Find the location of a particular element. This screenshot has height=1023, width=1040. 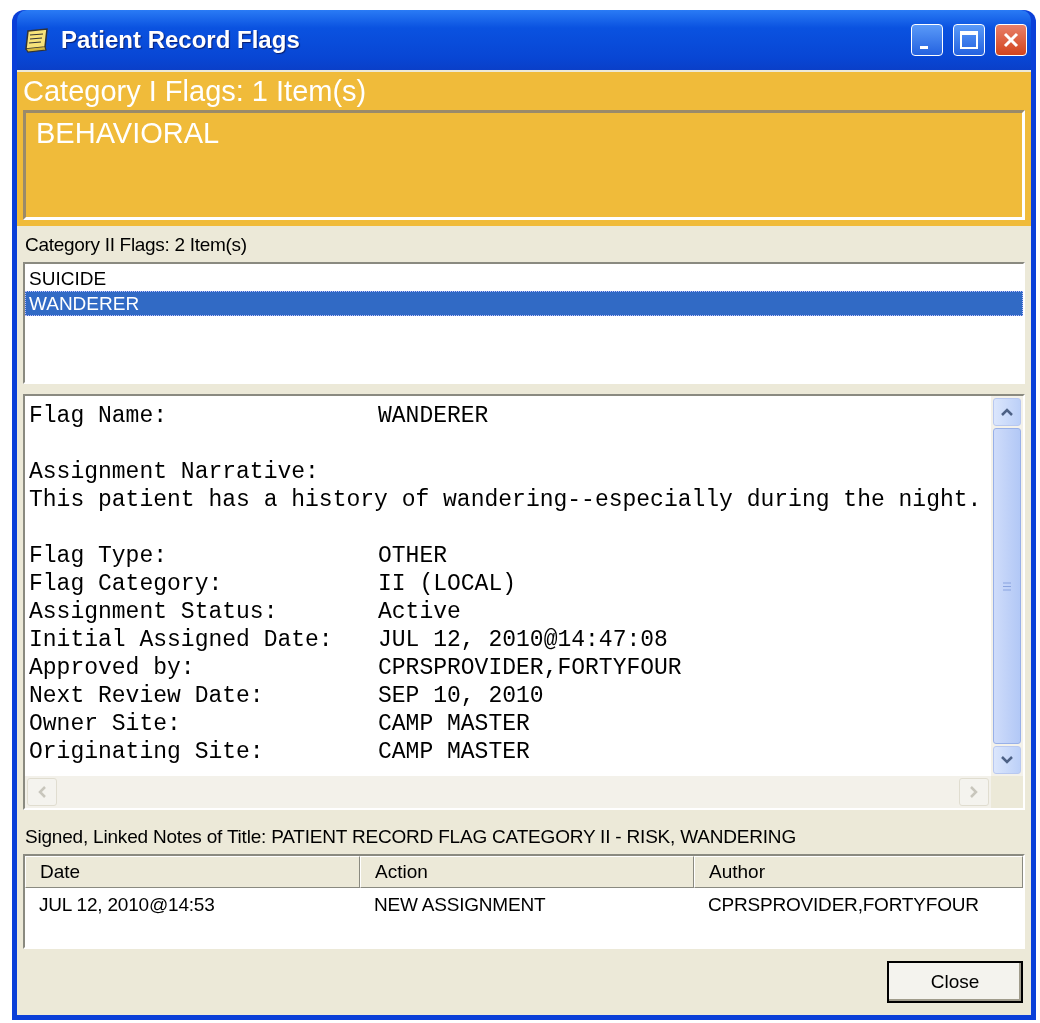

grip-icon is located at coordinates (1007, 586).